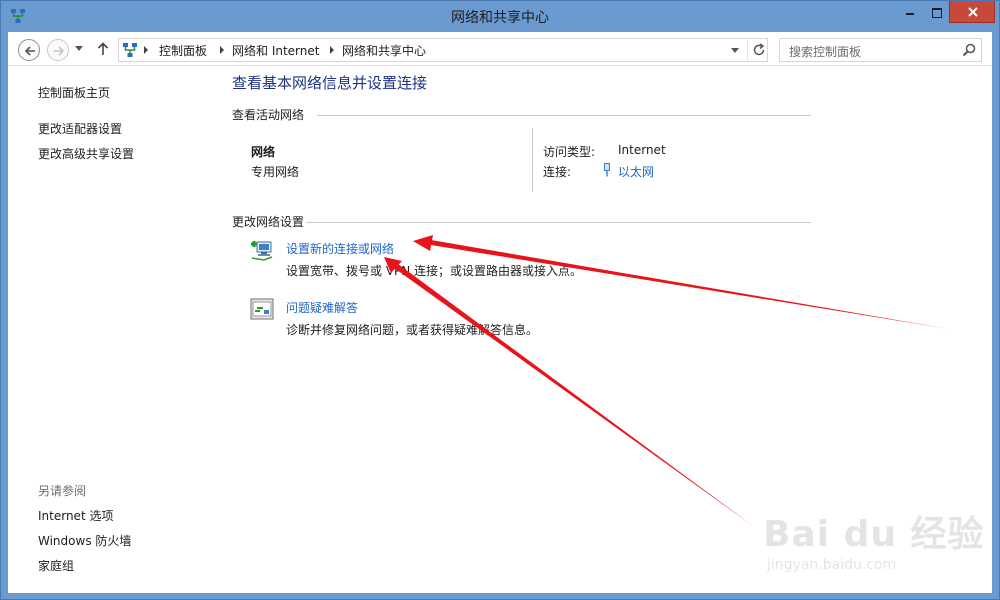 This screenshot has width=1000, height=600. I want to click on back-arrow-icon, so click(29, 51).